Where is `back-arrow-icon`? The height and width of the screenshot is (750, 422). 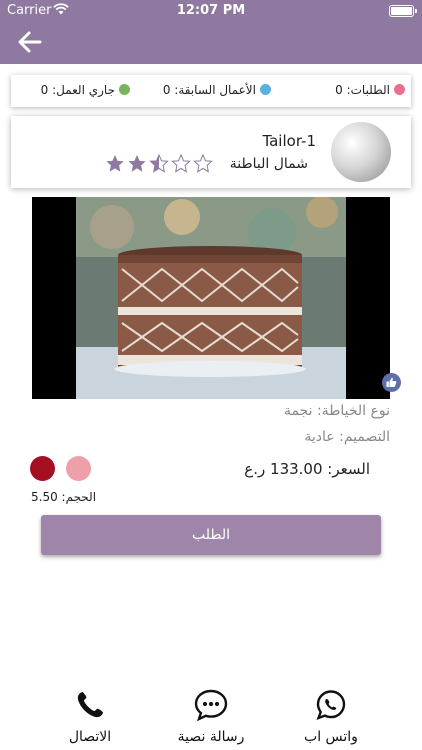 back-arrow-icon is located at coordinates (30, 42).